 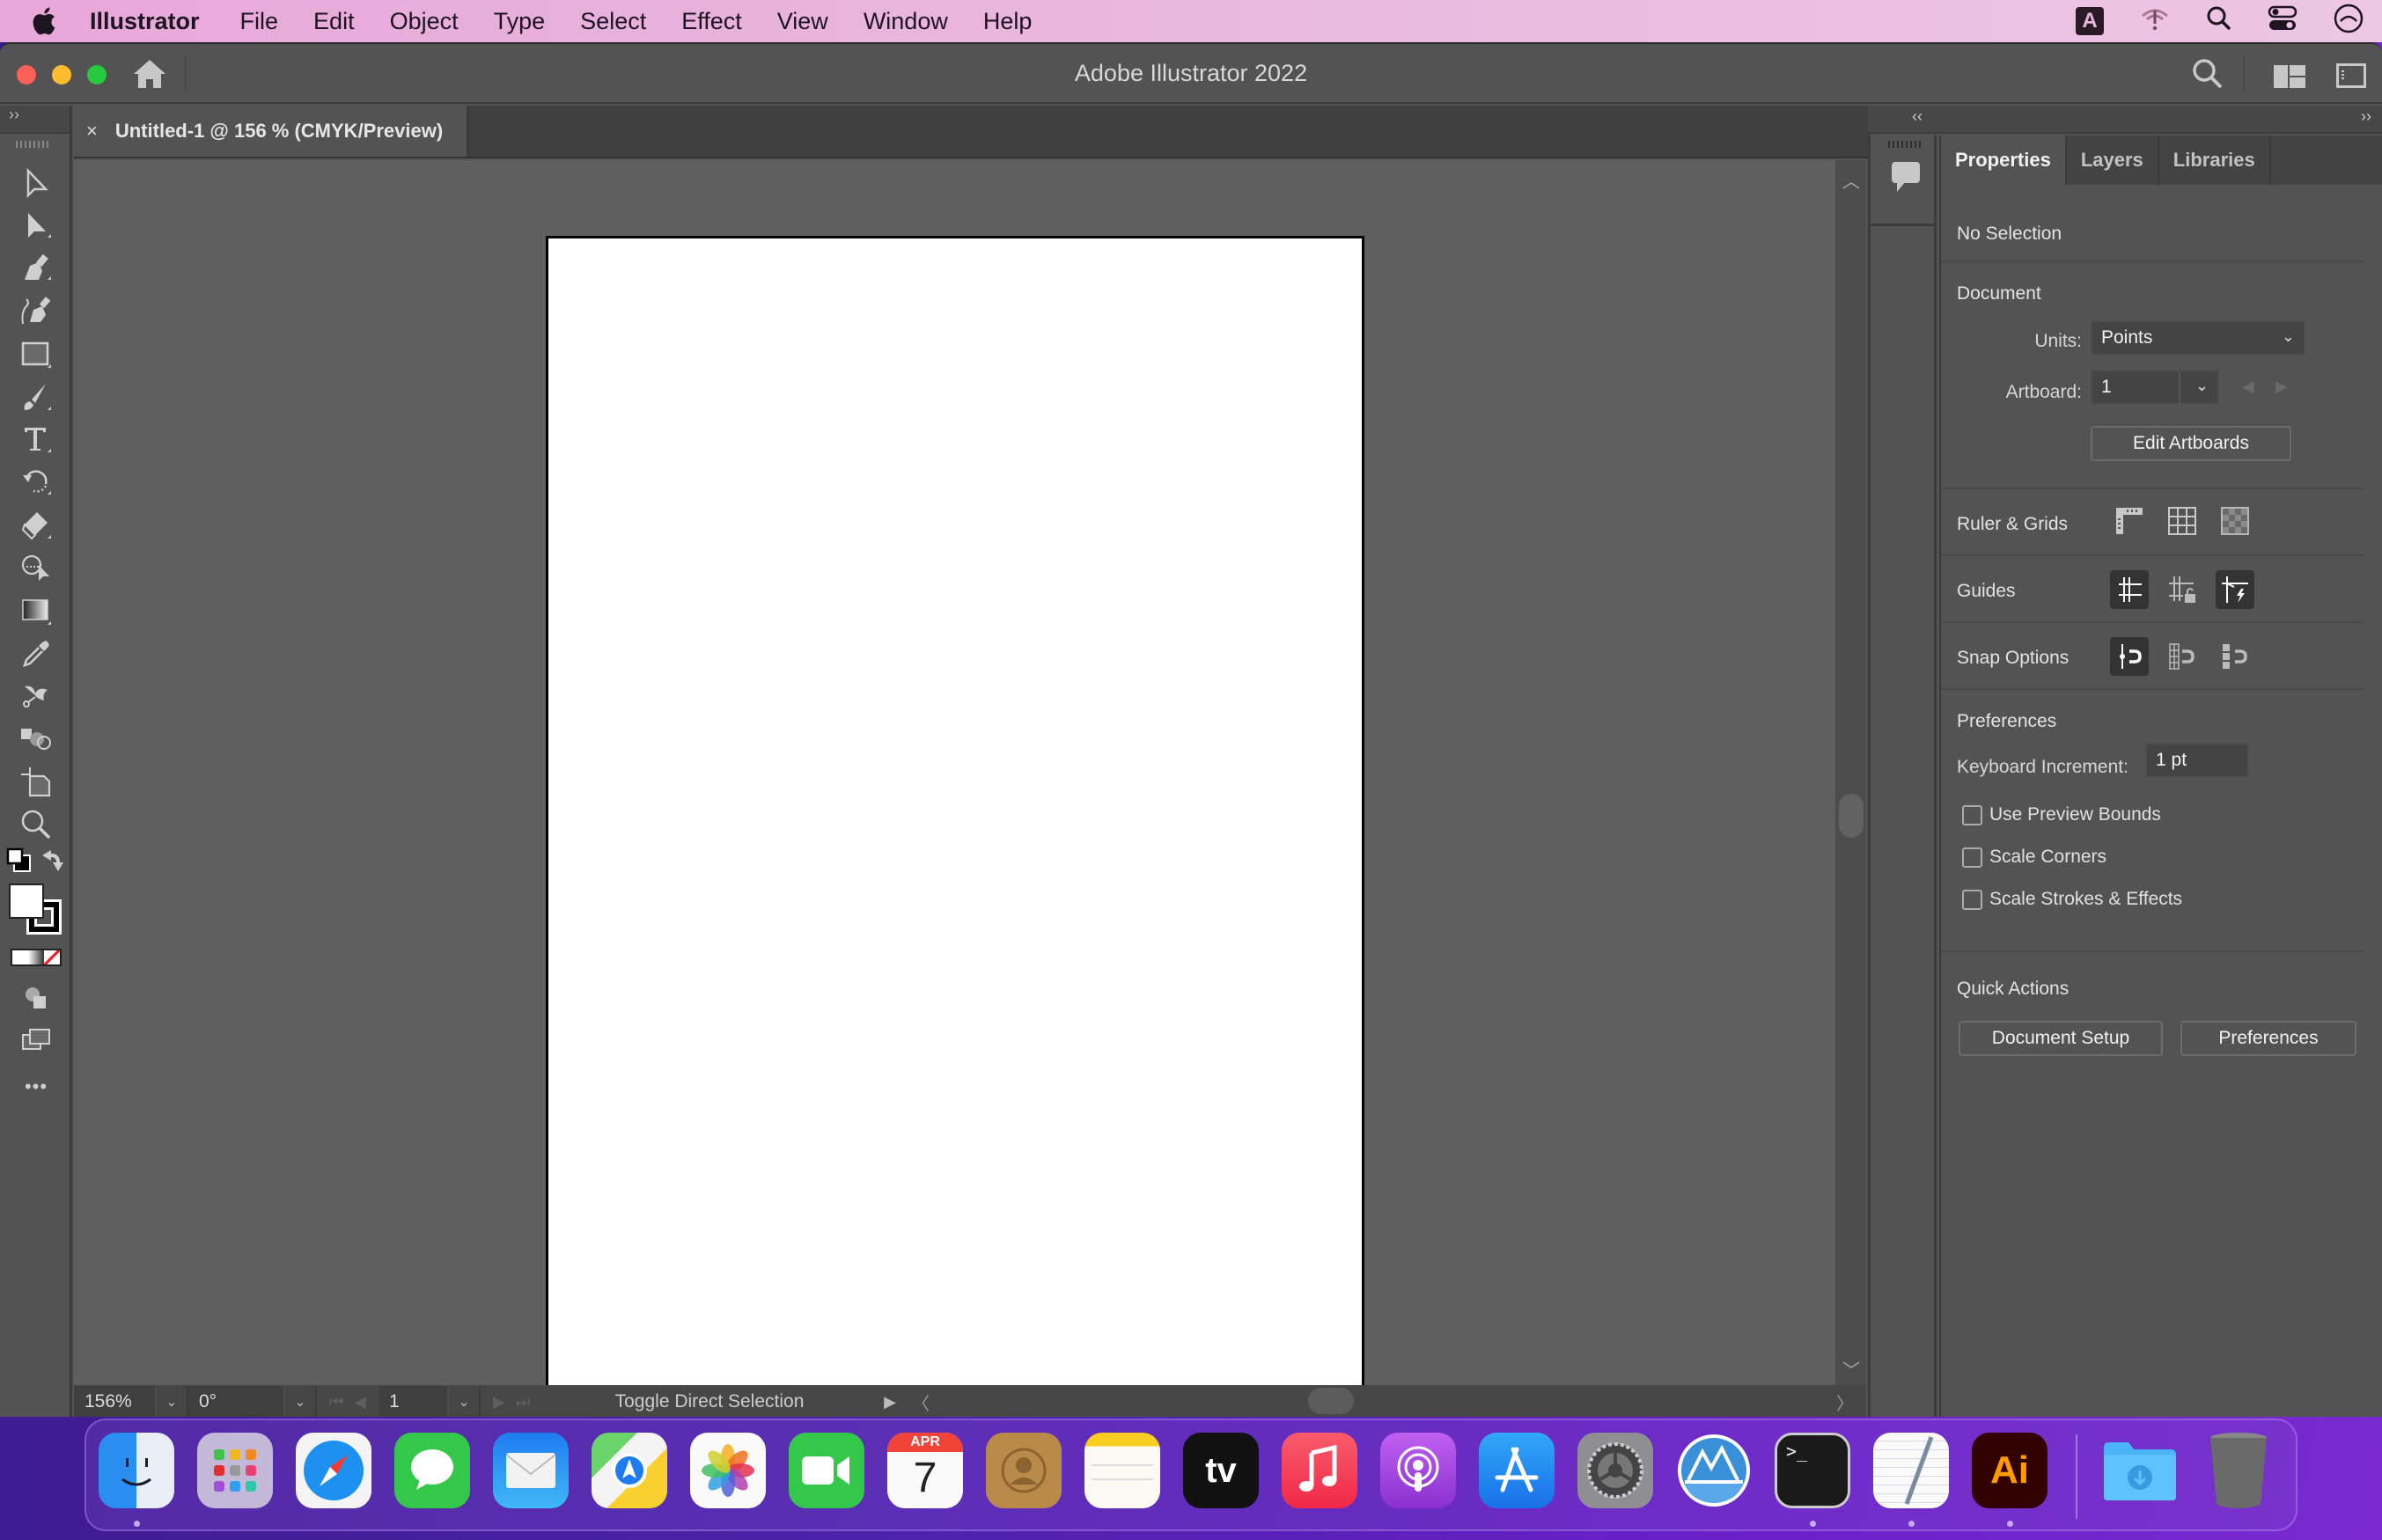 I want to click on use-preview-bounds-checkbox: Use Preview Bounds, so click(x=2061, y=814).